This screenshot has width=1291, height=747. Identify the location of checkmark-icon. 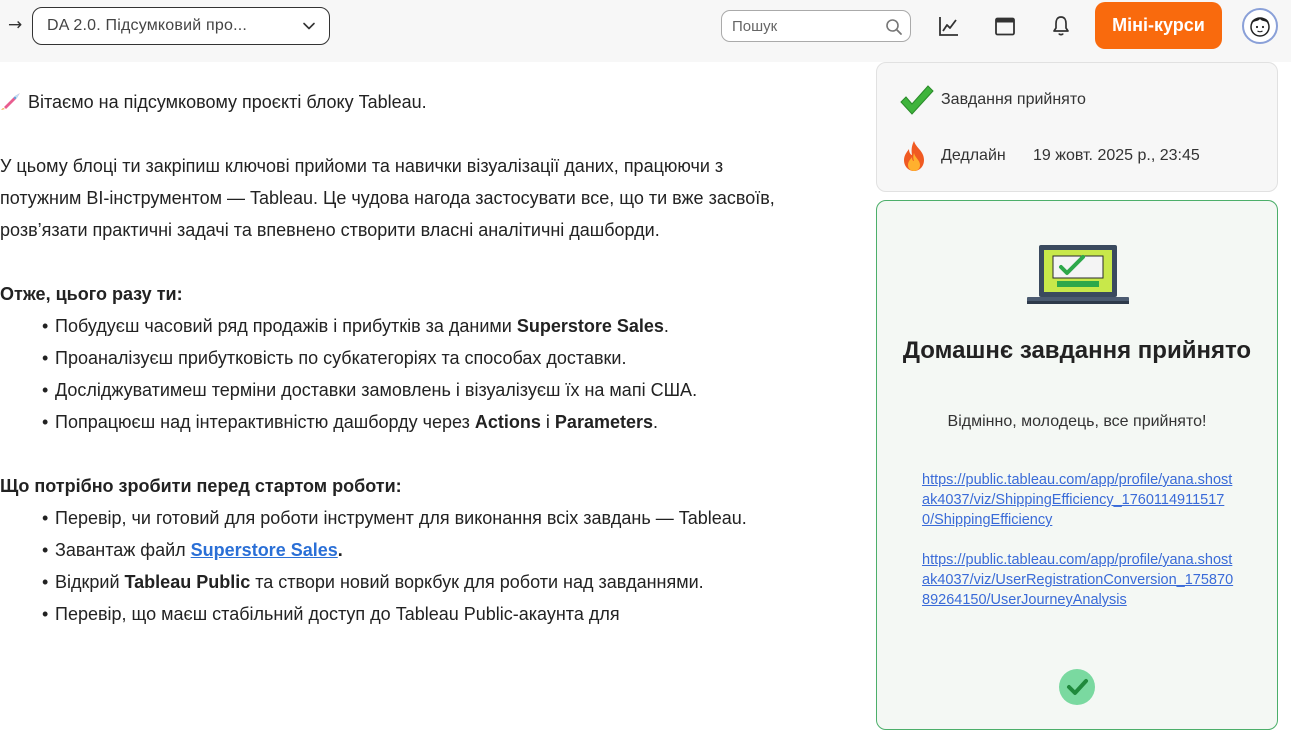
(917, 100).